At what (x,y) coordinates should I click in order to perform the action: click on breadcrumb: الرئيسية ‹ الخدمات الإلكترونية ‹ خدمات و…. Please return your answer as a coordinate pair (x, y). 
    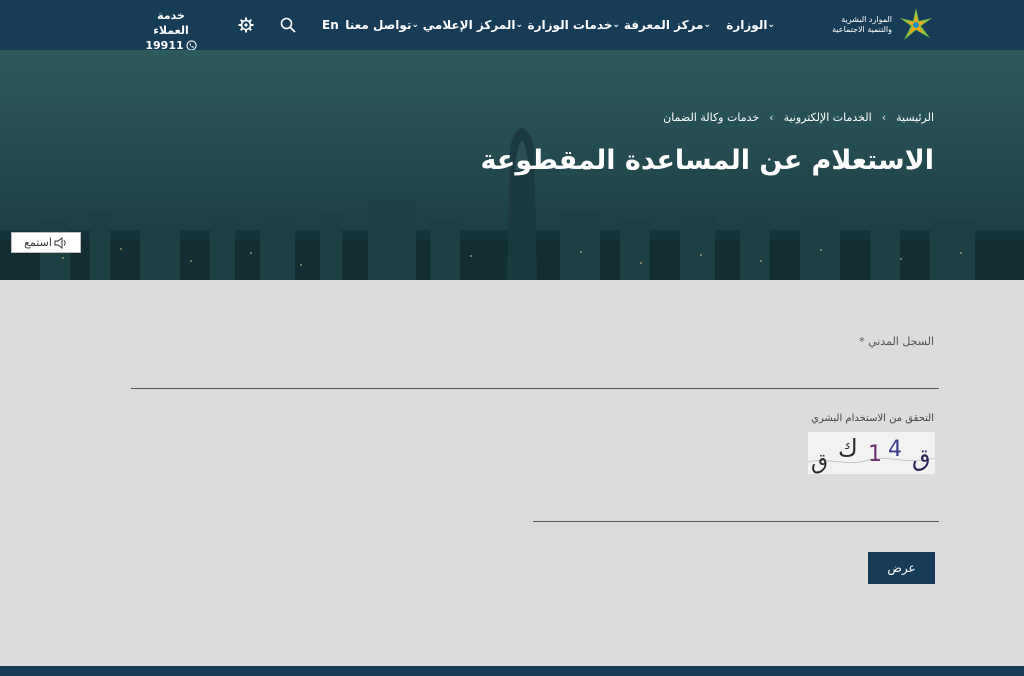
    Looking at the image, I should click on (798, 117).